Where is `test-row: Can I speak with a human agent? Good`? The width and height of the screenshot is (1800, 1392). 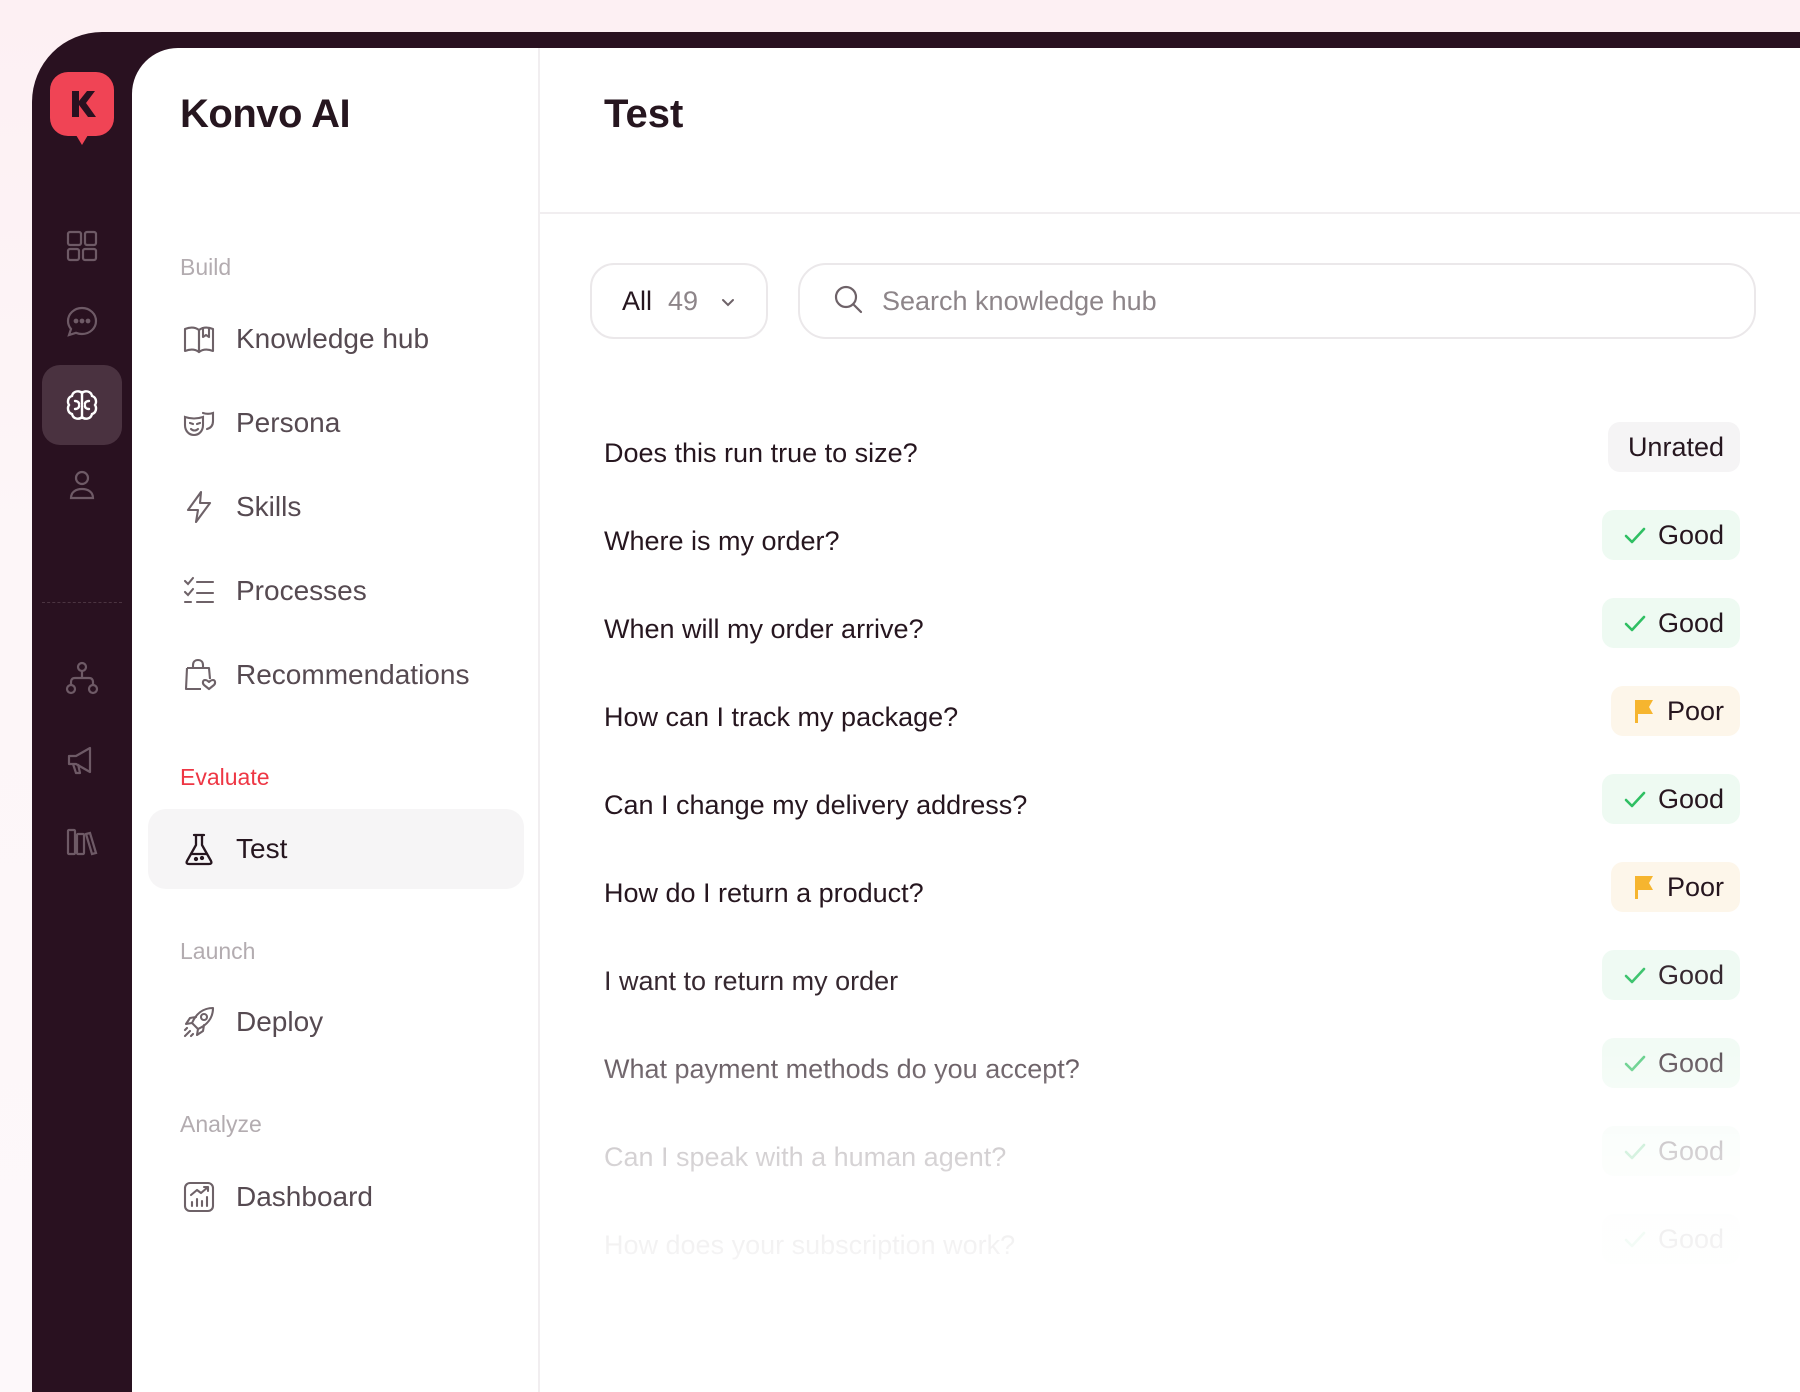 test-row: Can I speak with a human agent? Good is located at coordinates (1172, 1162).